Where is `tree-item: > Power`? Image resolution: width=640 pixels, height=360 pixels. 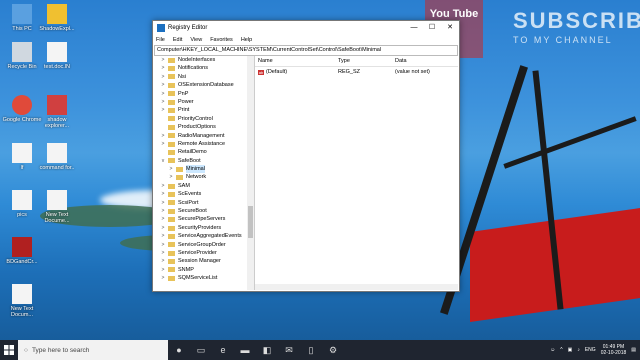
tree-item: > Power is located at coordinates (204, 102).